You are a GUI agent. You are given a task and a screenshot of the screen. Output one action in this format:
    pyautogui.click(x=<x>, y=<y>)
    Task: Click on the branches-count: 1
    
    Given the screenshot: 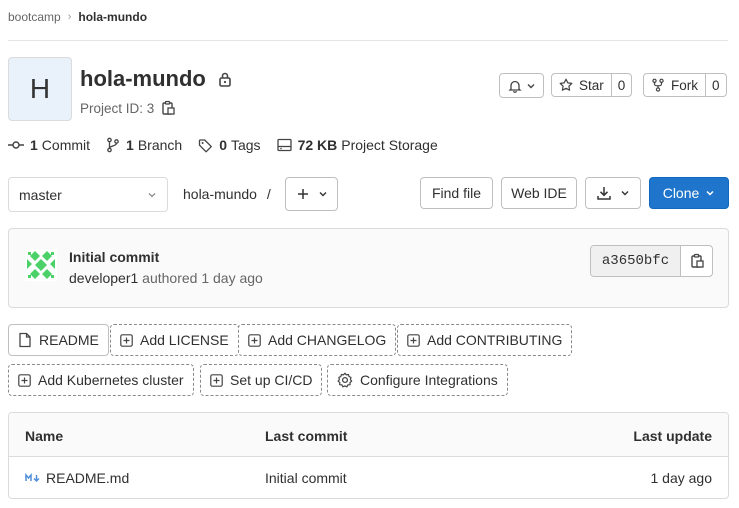 What is the action you would take?
    pyautogui.click(x=130, y=145)
    